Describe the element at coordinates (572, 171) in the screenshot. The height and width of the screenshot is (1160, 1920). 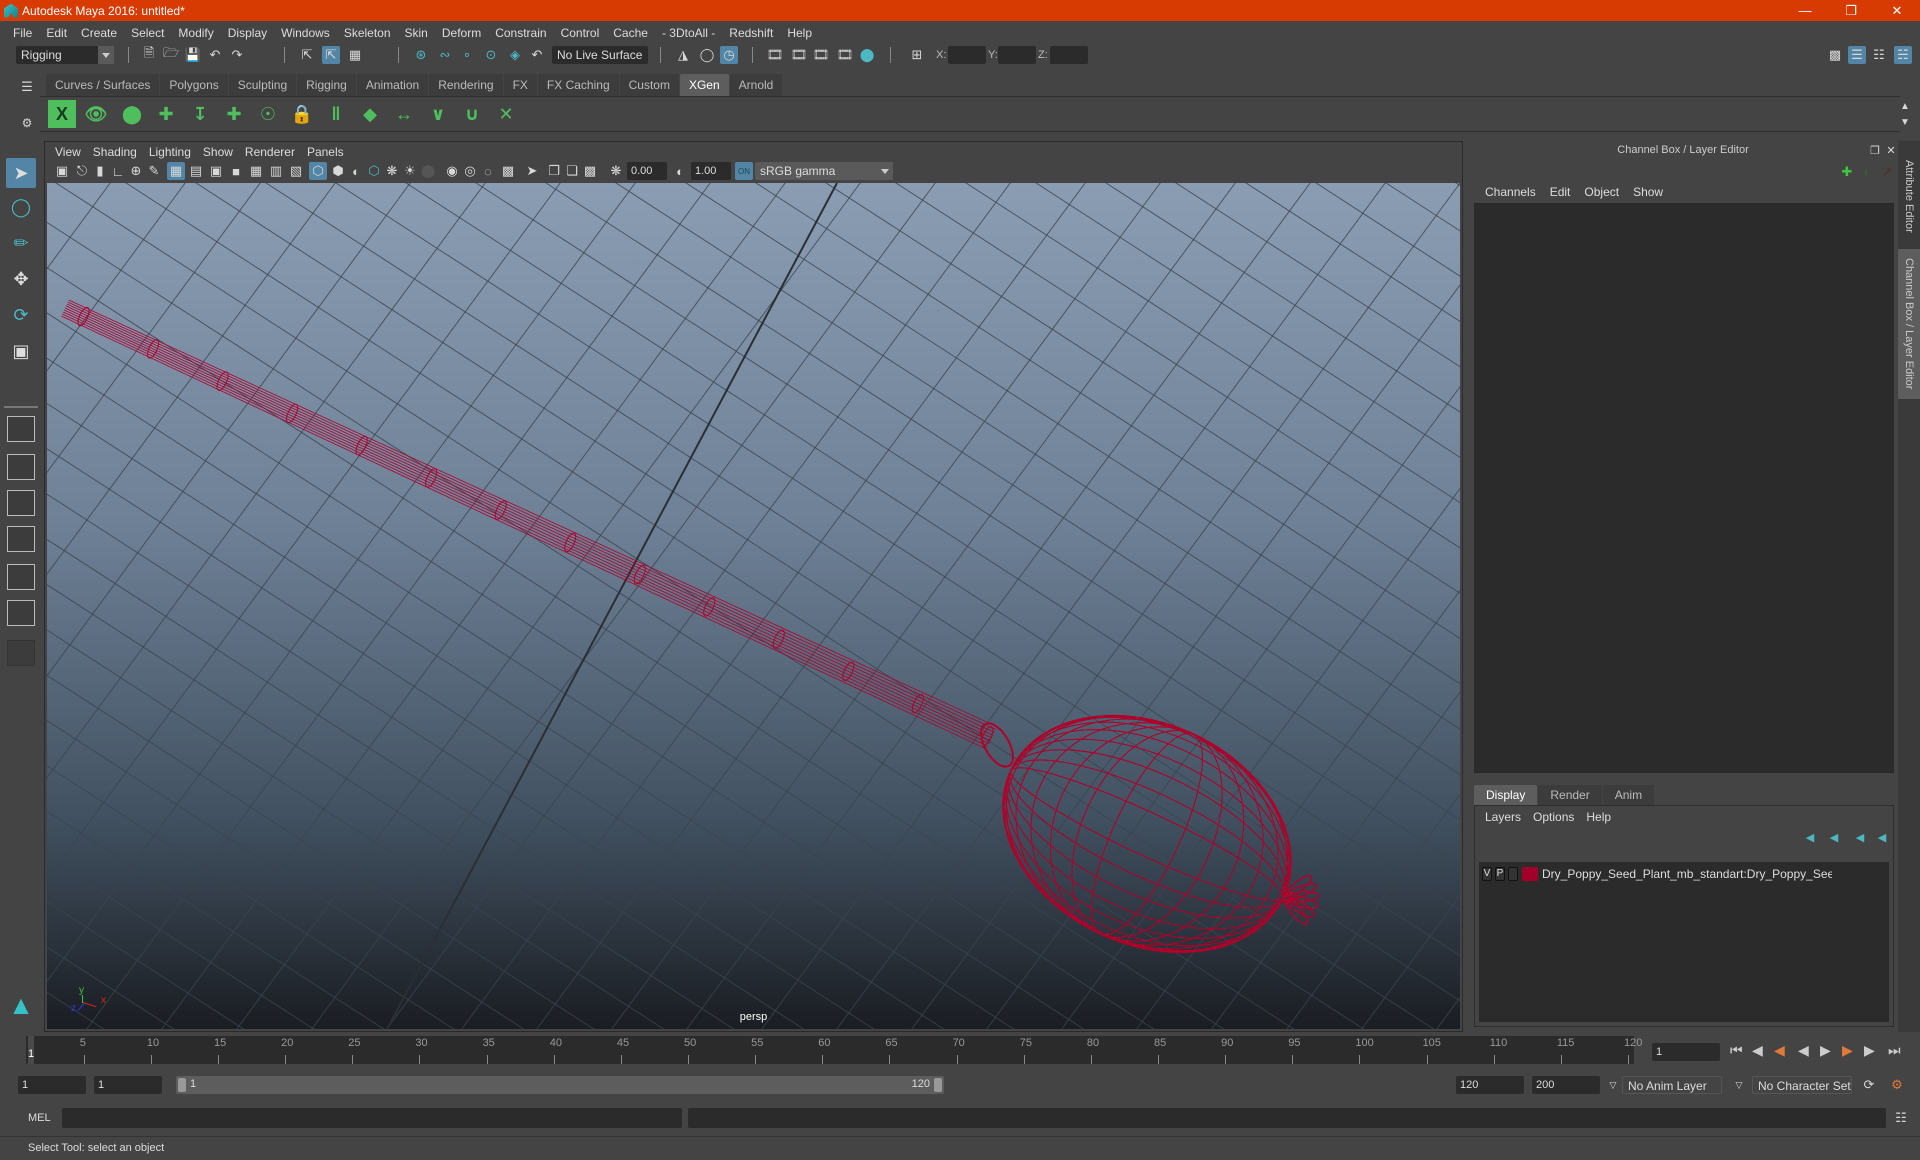
I see `xray-active-icon: ❏` at that location.